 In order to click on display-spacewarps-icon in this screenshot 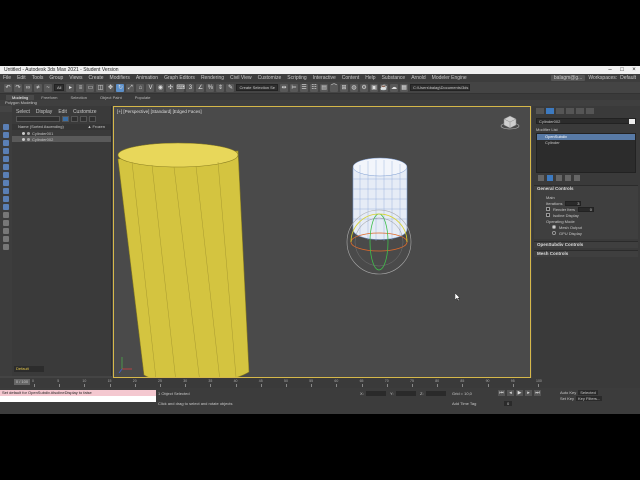, I will do `click(6, 175)`.